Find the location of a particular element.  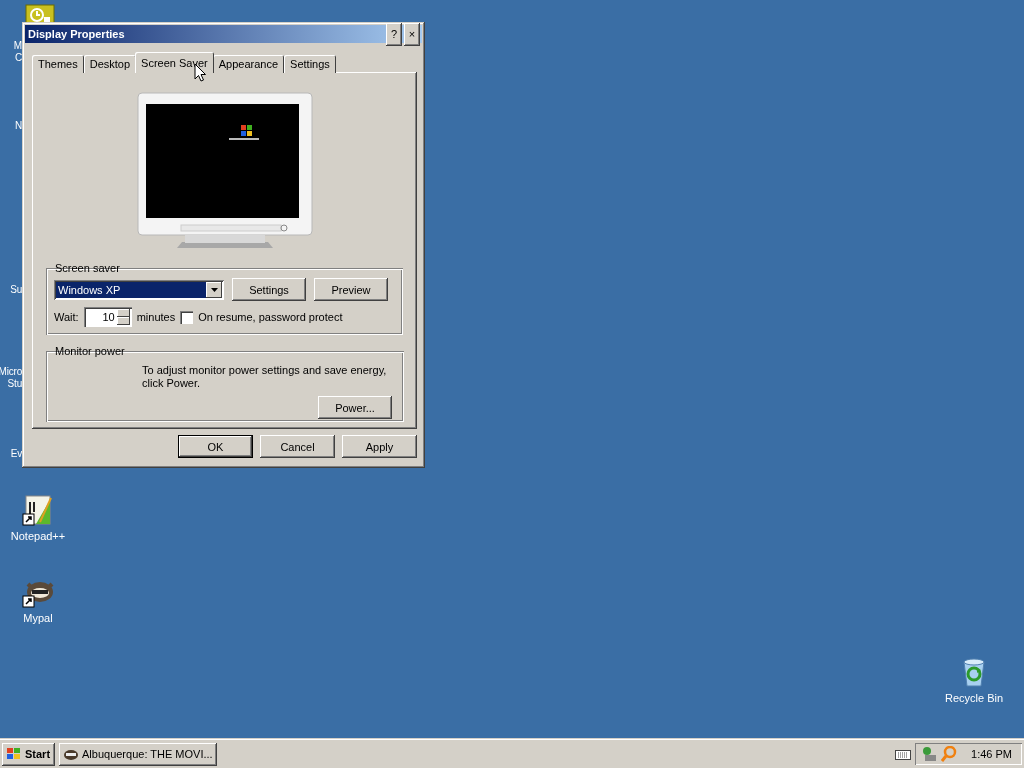

keyboard-icon is located at coordinates (903, 754).